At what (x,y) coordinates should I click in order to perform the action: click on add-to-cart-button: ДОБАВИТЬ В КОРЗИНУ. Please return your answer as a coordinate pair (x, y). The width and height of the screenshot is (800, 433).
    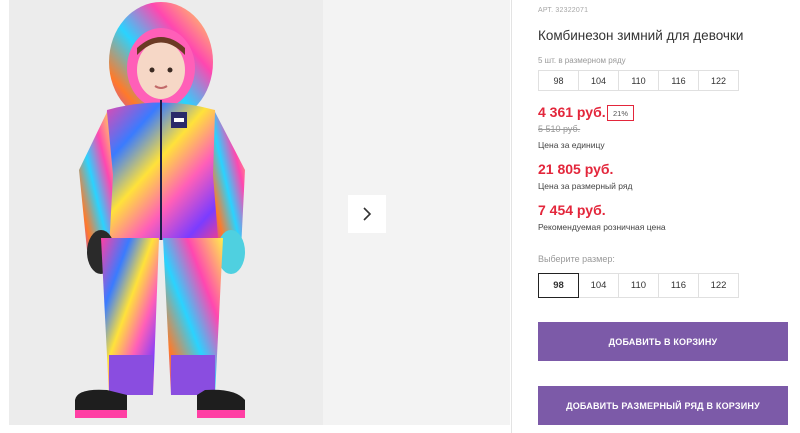
    Looking at the image, I should click on (663, 341).